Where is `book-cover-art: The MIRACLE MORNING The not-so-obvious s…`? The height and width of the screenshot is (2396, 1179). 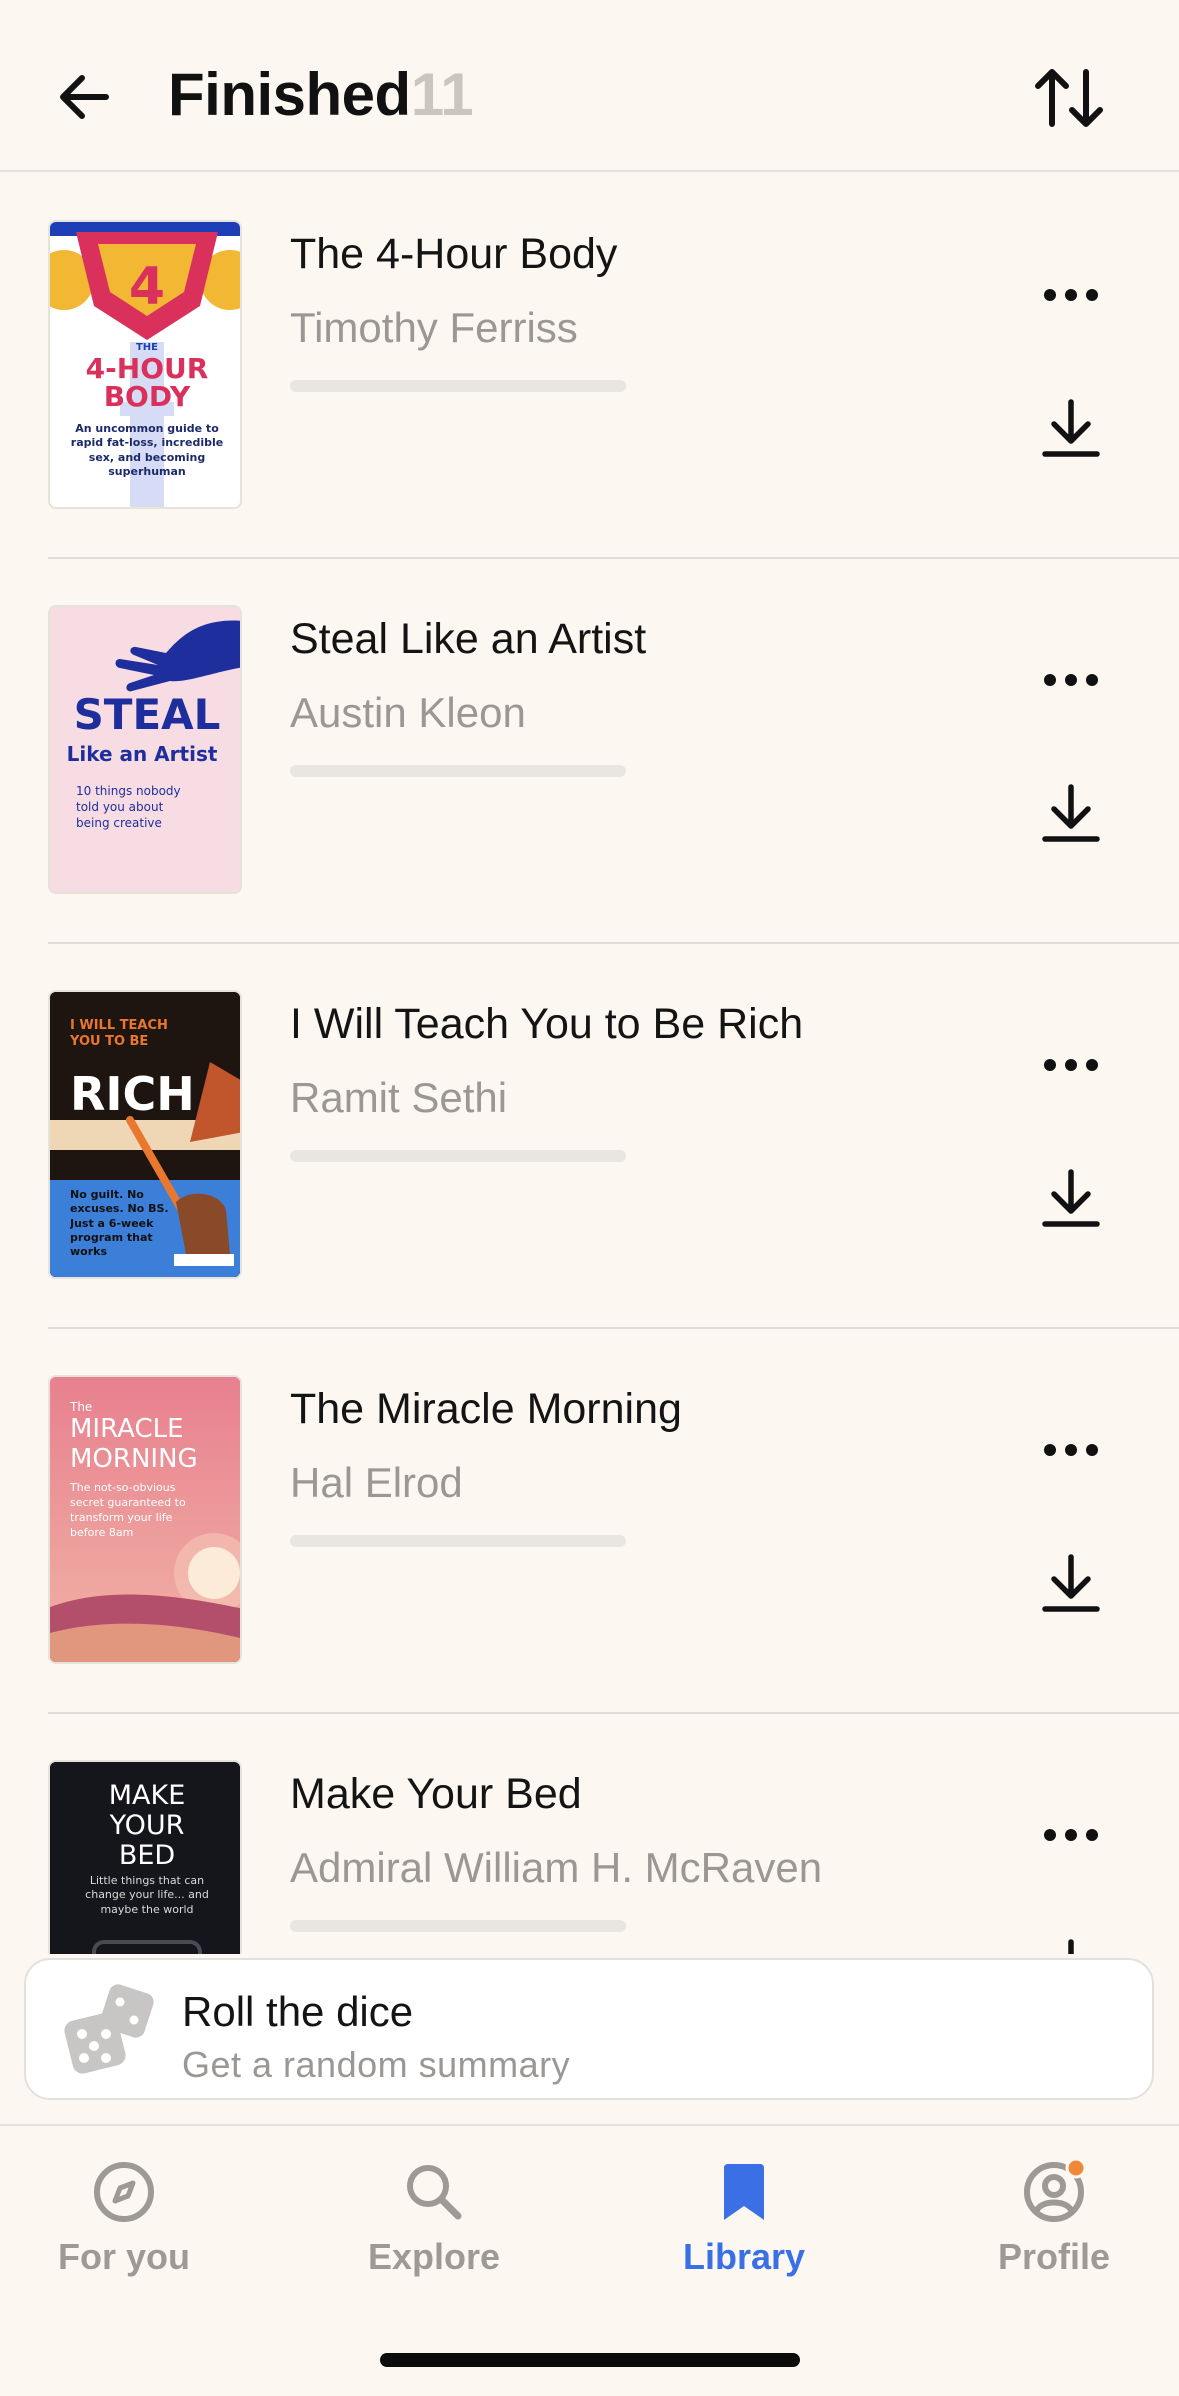
book-cover-art: The MIRACLE MORNING The not-so-obvious s… is located at coordinates (145, 1519).